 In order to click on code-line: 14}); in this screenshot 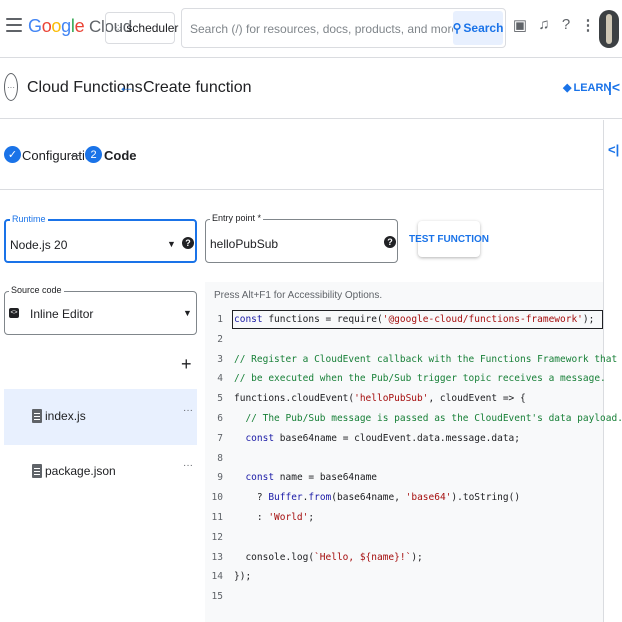, I will do `click(404, 581)`.